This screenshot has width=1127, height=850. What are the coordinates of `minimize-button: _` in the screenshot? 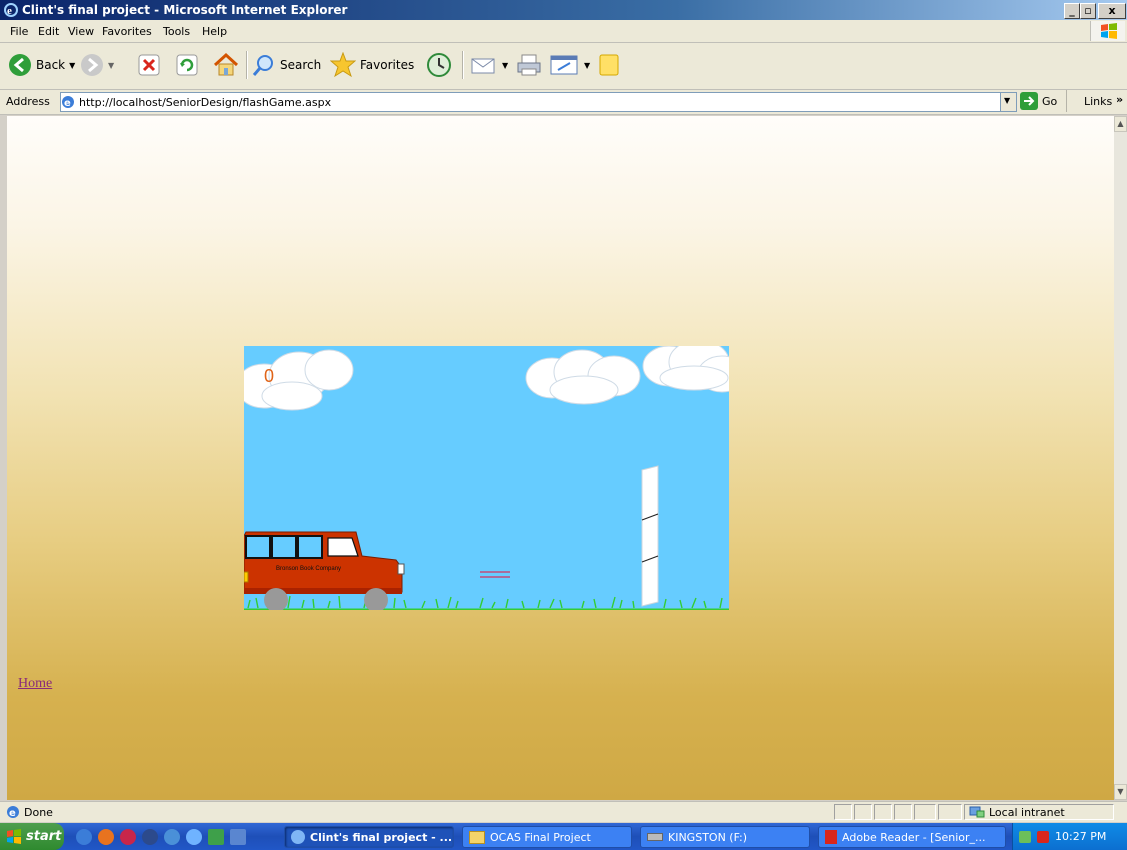 It's located at (1072, 11).